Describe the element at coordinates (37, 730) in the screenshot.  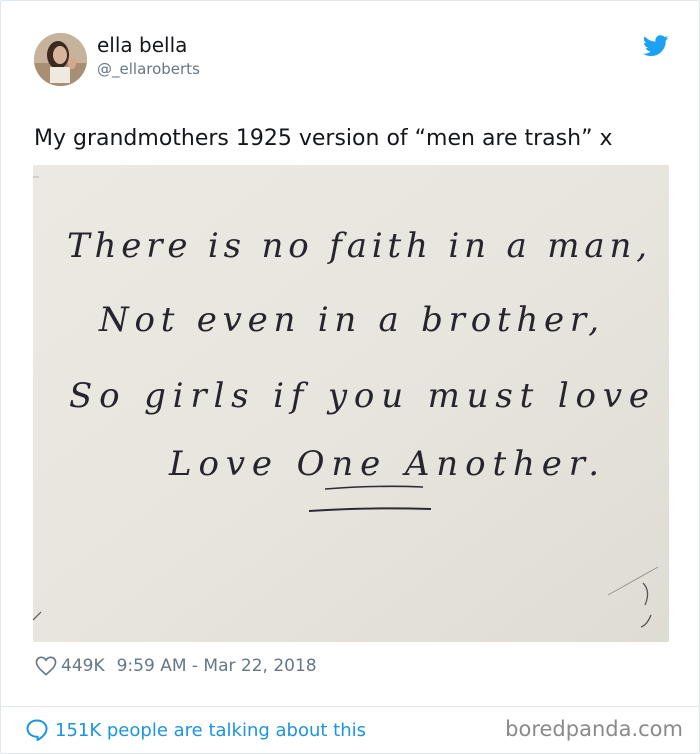
I see `speech-bubble-icon` at that location.